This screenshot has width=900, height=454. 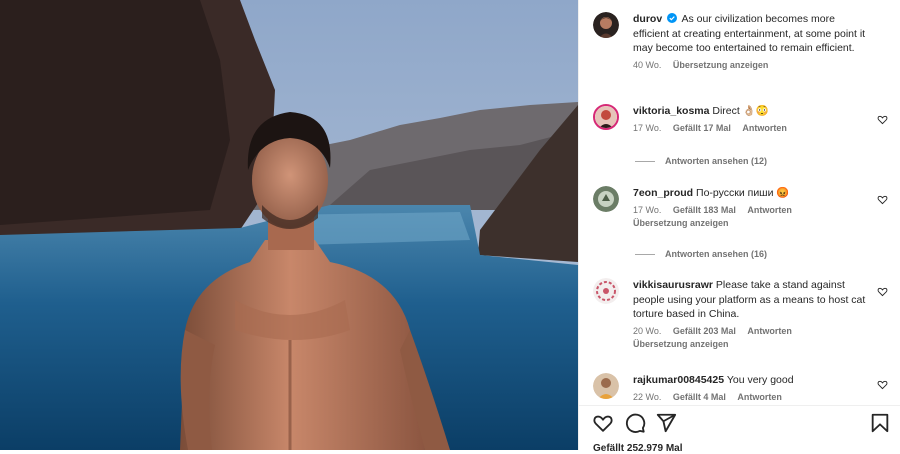 I want to click on heart-icon, so click(x=603, y=423).